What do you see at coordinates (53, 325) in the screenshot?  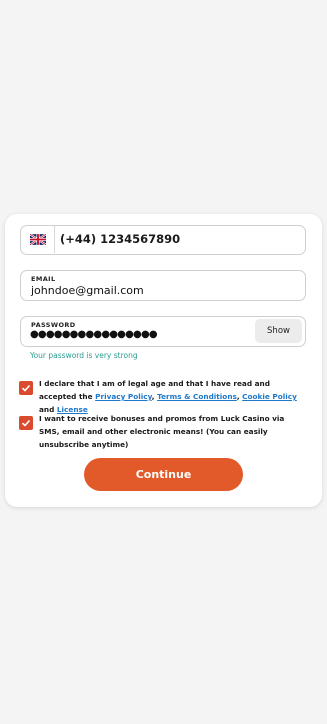 I see `password-label: PASSWORD` at bounding box center [53, 325].